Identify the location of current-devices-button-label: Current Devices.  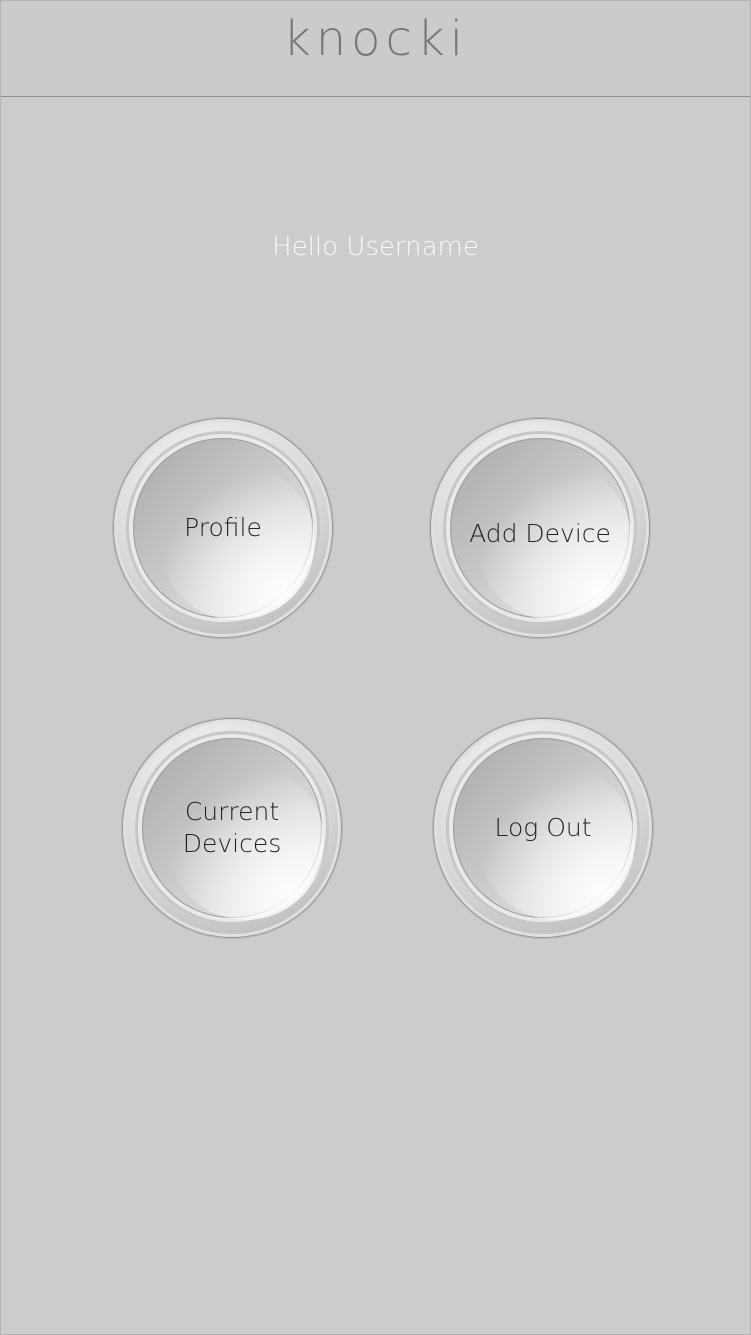
(232, 827).